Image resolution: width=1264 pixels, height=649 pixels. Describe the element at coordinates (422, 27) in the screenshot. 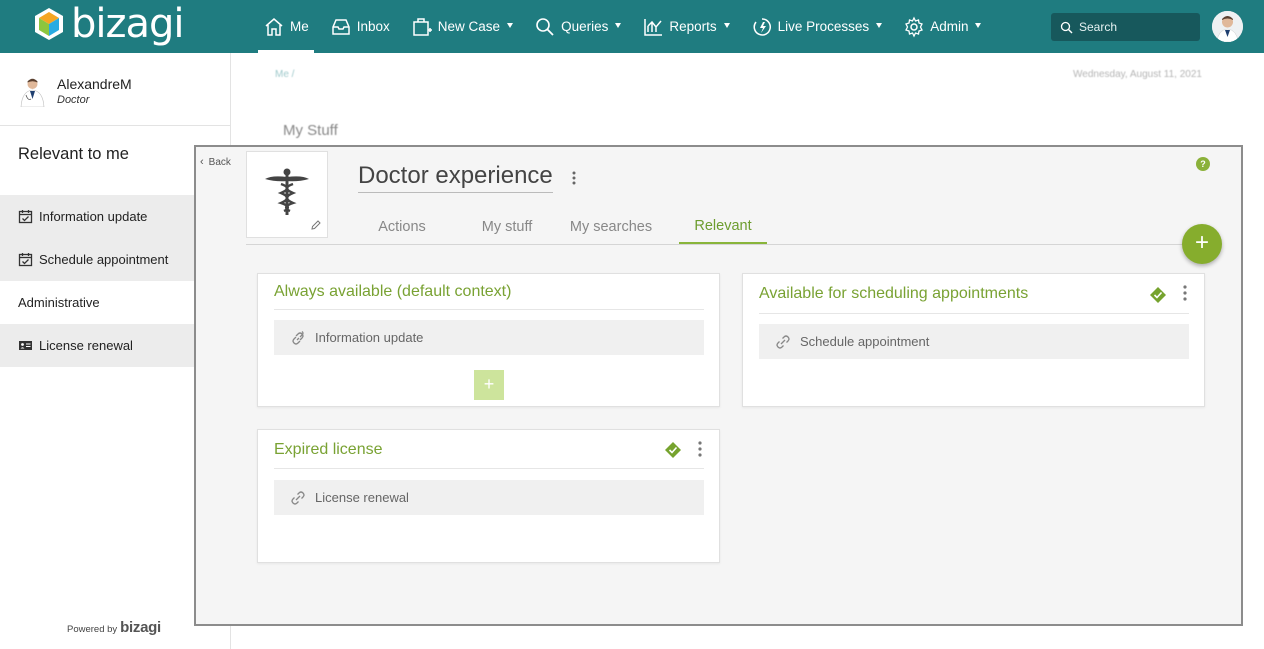

I see `new-case-icon` at that location.